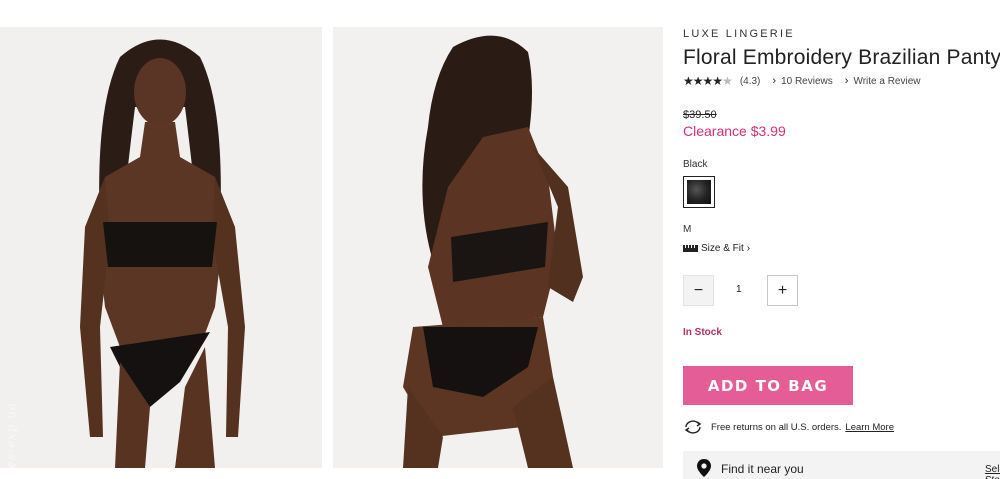 Image resolution: width=1000 pixels, height=479 pixels. Describe the element at coordinates (841, 57) in the screenshot. I see `product-title: Floral Embroidery Brazilian Panty` at that location.